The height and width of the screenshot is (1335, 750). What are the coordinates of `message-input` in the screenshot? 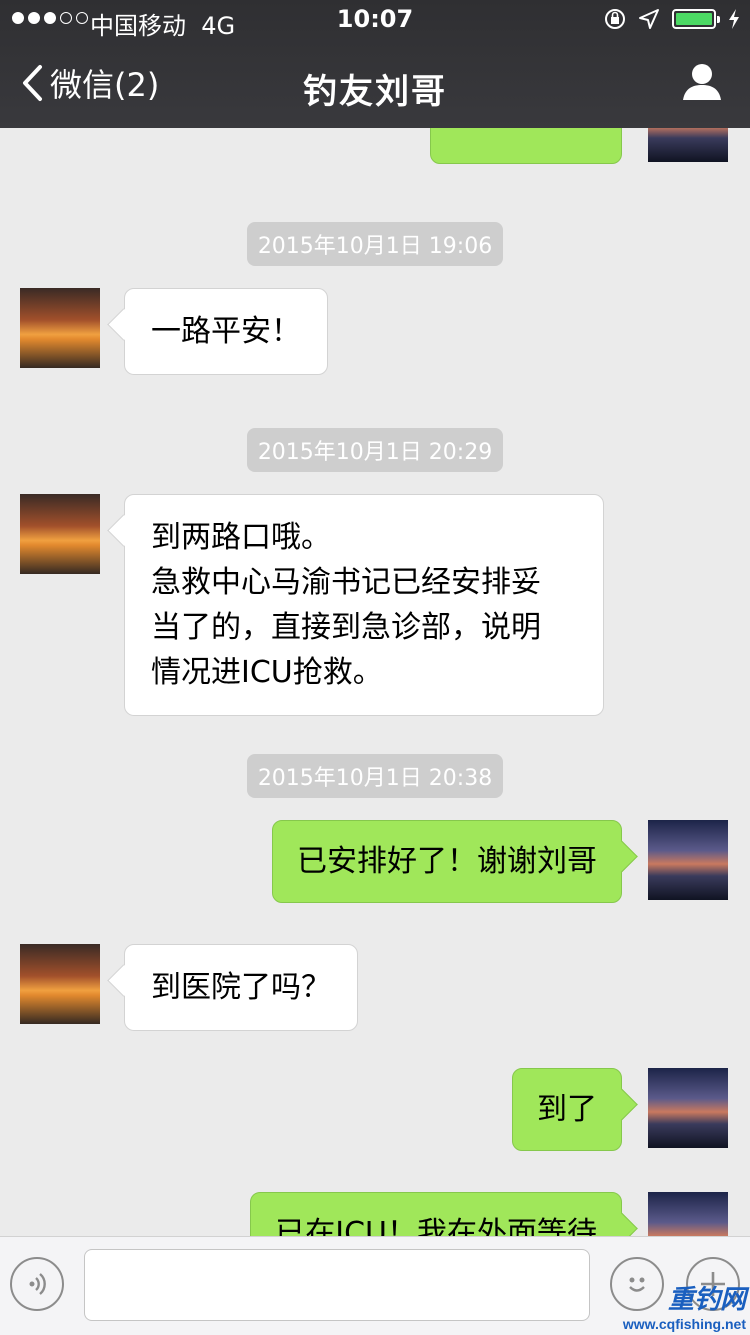 It's located at (337, 1285).